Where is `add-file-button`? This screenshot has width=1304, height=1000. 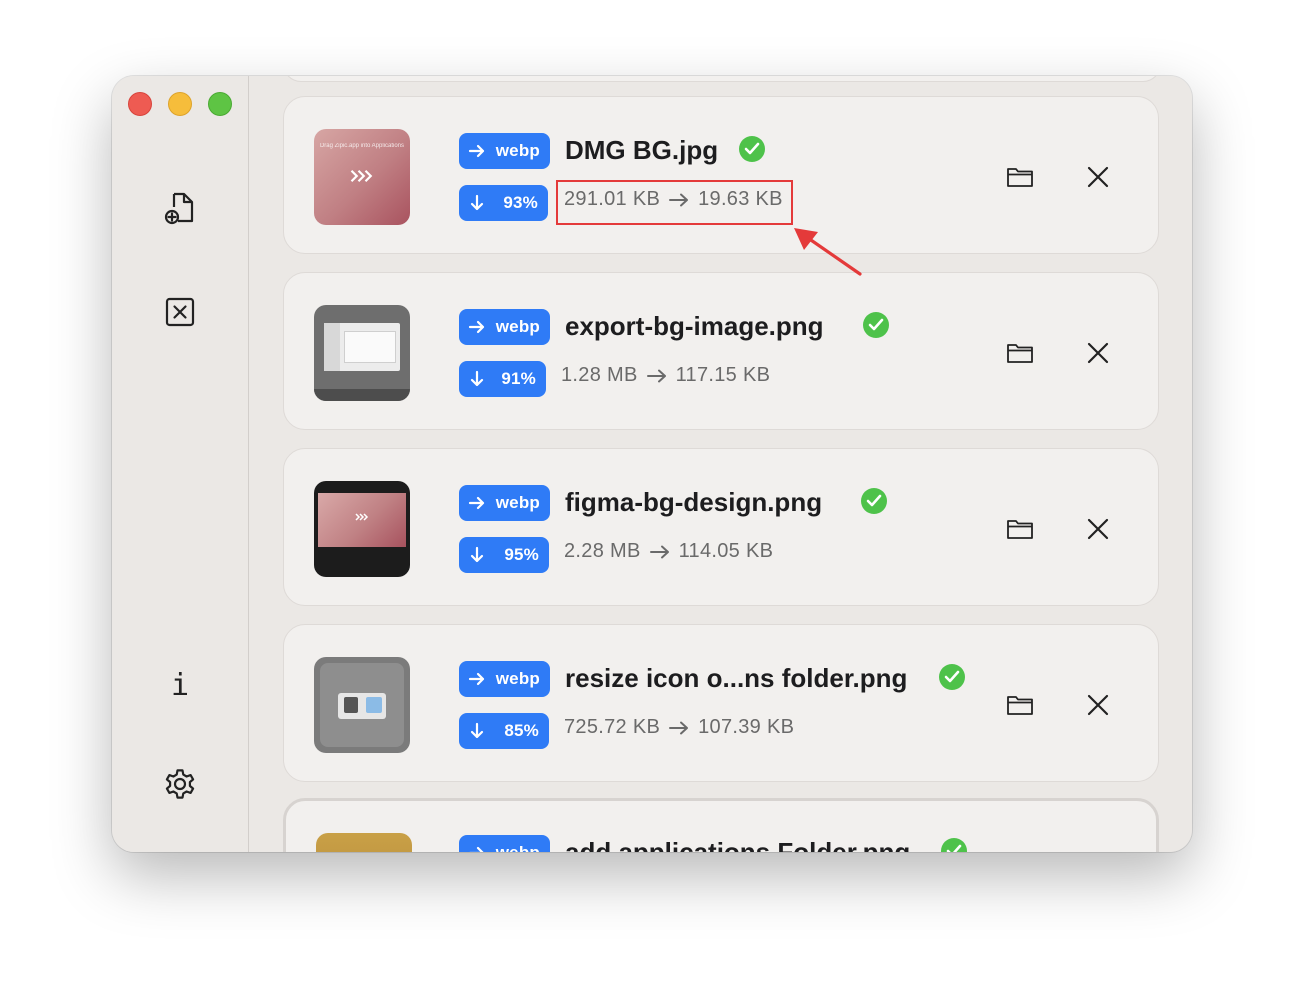 add-file-button is located at coordinates (180, 208).